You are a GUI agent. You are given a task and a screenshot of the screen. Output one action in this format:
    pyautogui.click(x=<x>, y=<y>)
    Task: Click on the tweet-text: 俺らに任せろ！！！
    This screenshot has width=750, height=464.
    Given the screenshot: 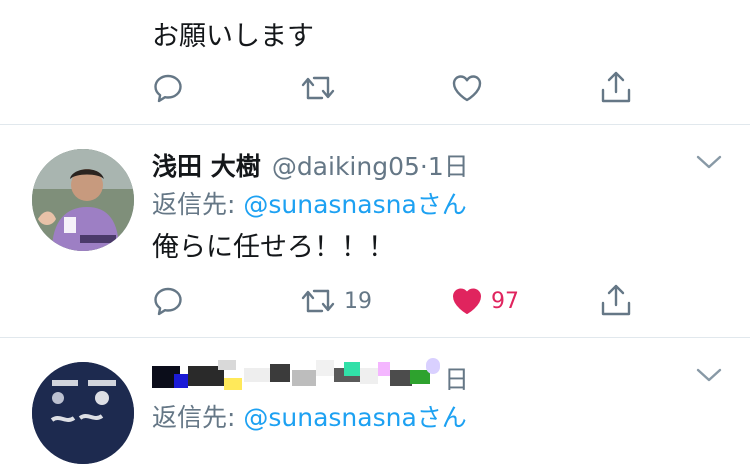 What is the action you would take?
    pyautogui.click(x=273, y=247)
    